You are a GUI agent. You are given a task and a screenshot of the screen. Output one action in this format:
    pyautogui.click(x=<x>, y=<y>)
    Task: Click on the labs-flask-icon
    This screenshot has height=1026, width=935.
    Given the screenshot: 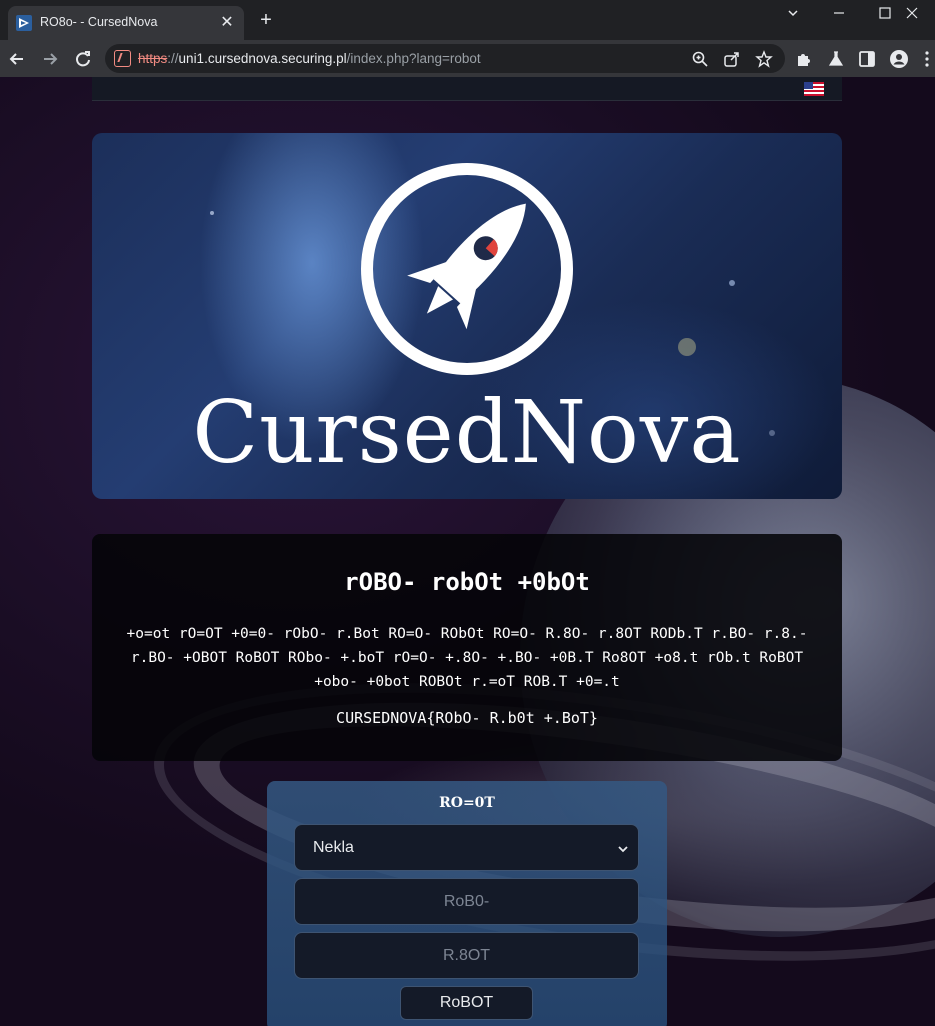 What is the action you would take?
    pyautogui.click(x=836, y=59)
    